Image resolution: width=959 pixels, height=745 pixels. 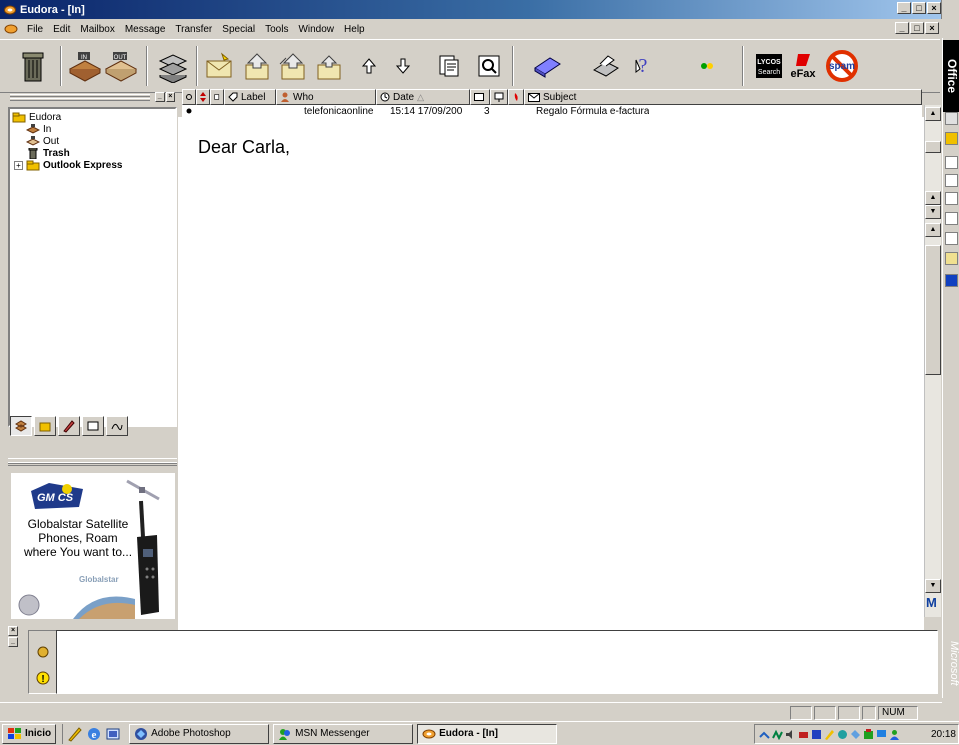 What do you see at coordinates (904, 8) in the screenshot?
I see `minimize-button: _` at bounding box center [904, 8].